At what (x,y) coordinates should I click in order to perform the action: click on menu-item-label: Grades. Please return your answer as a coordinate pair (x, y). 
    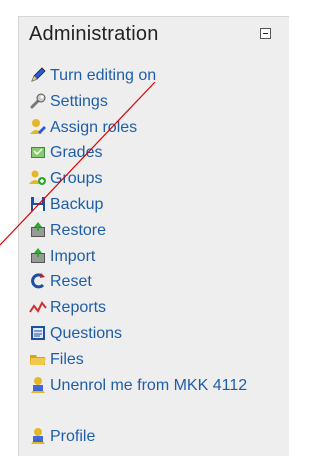
    Looking at the image, I should click on (76, 153).